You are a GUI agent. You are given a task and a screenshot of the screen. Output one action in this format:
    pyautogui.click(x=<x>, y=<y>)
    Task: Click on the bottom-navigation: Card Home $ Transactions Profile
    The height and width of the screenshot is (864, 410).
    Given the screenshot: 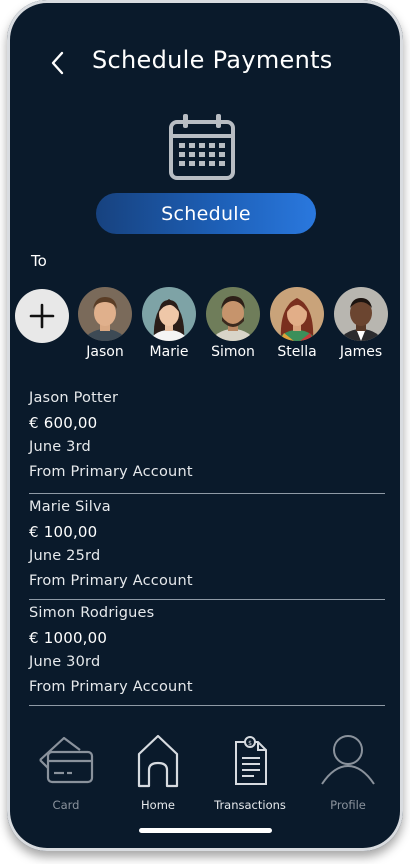 What is the action you would take?
    pyautogui.click(x=205, y=775)
    